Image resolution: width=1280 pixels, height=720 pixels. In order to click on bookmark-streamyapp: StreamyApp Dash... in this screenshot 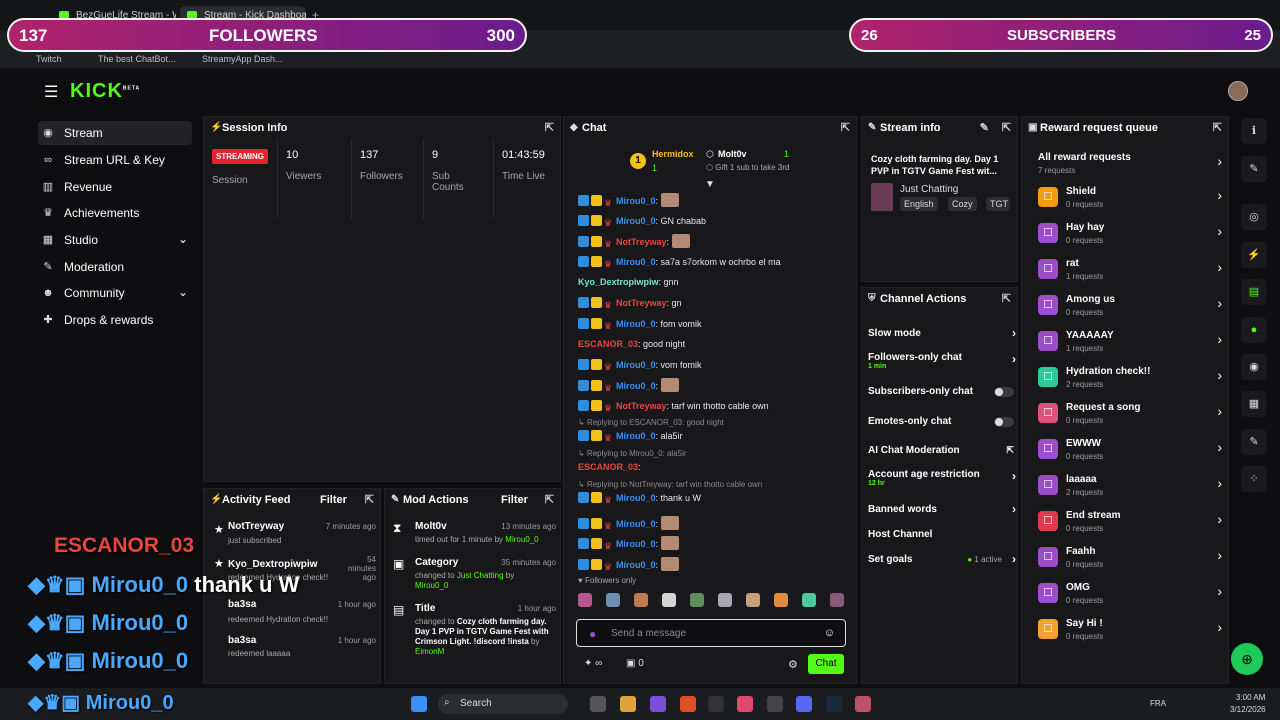, I will do `click(242, 59)`.